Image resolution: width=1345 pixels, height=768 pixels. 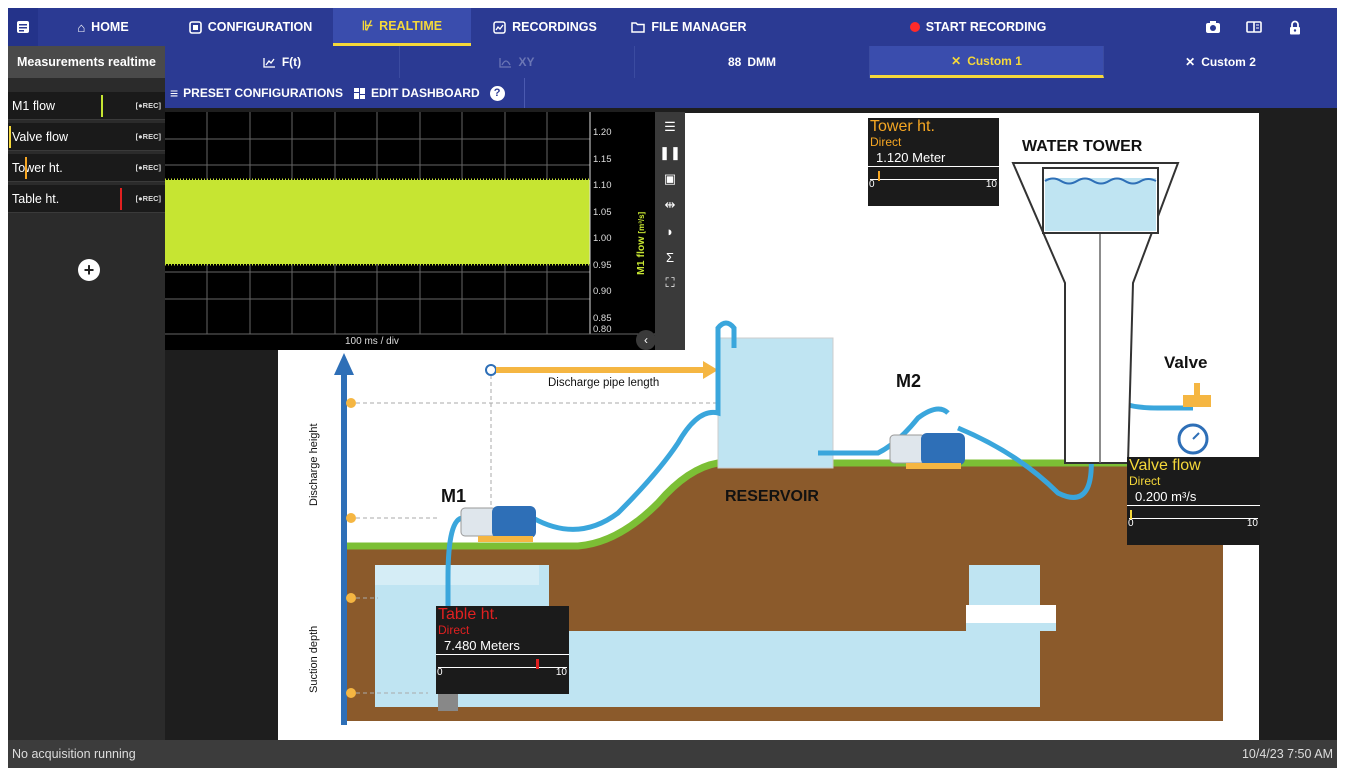 What do you see at coordinates (514, 522) in the screenshot?
I see `m1-pump-motor` at bounding box center [514, 522].